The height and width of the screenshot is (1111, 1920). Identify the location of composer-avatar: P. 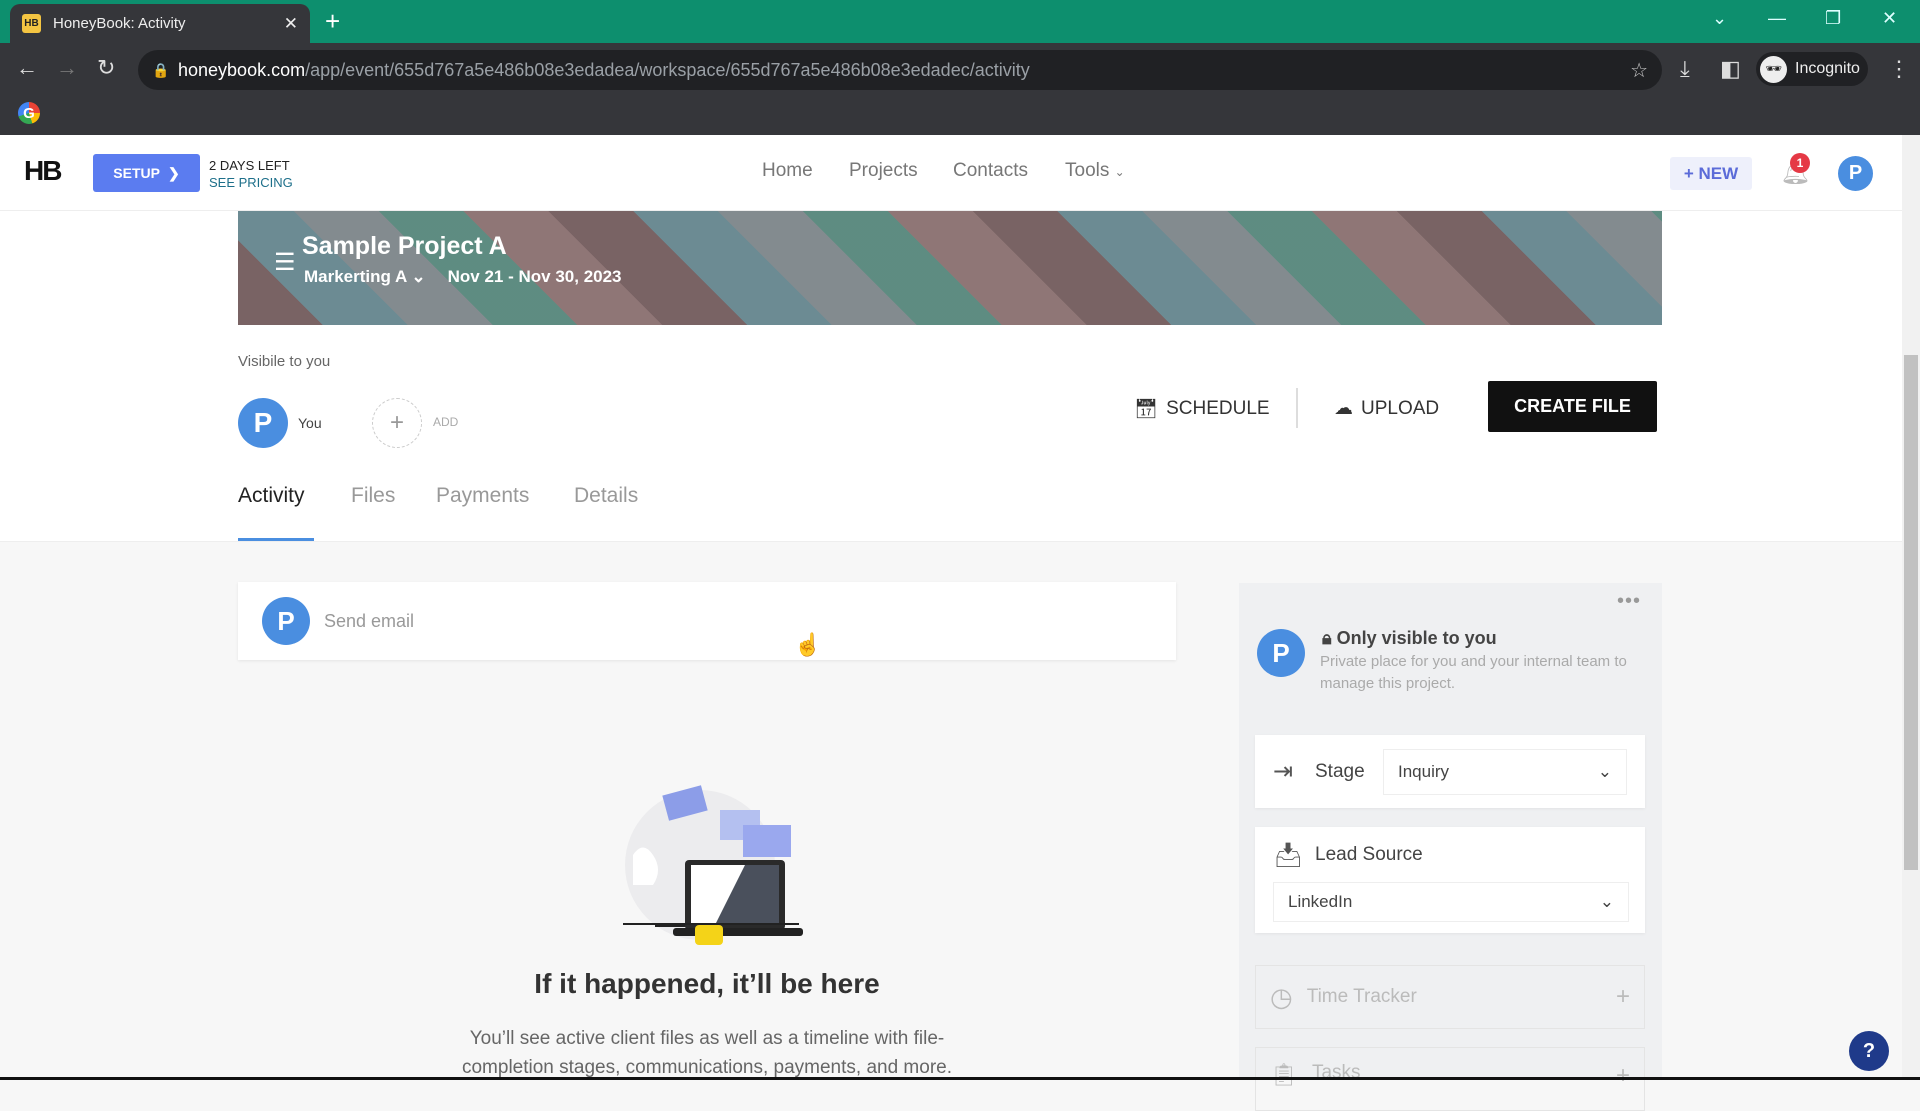
(286, 621).